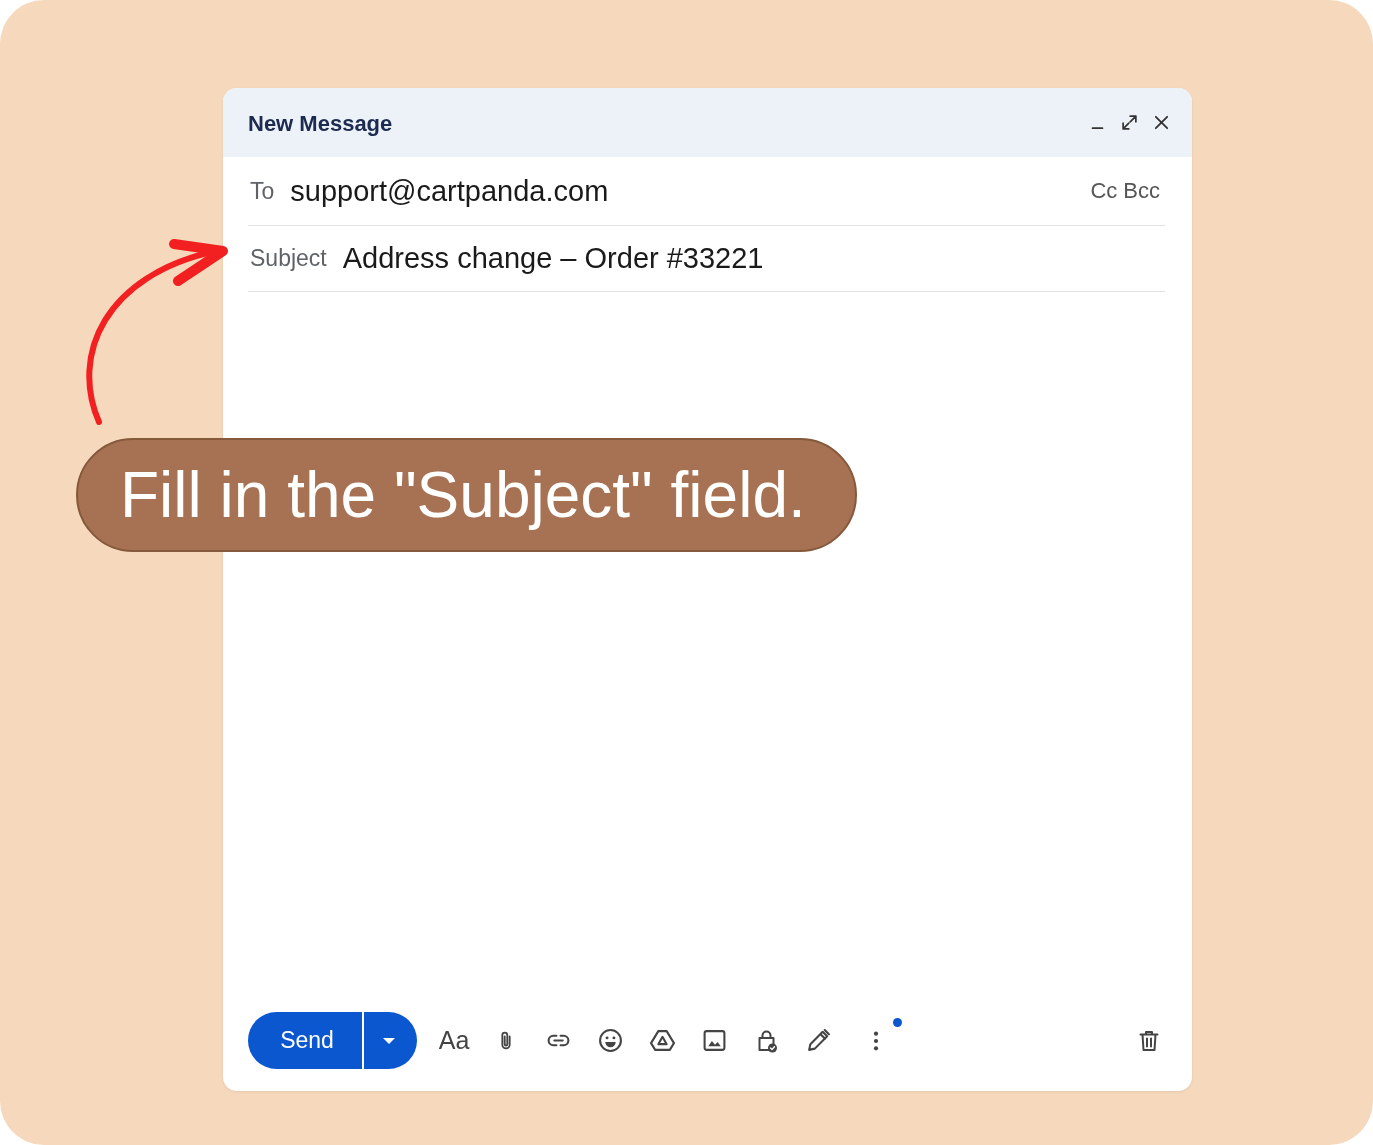 The height and width of the screenshot is (1145, 1373). What do you see at coordinates (1161, 122) in the screenshot?
I see `close-icon` at bounding box center [1161, 122].